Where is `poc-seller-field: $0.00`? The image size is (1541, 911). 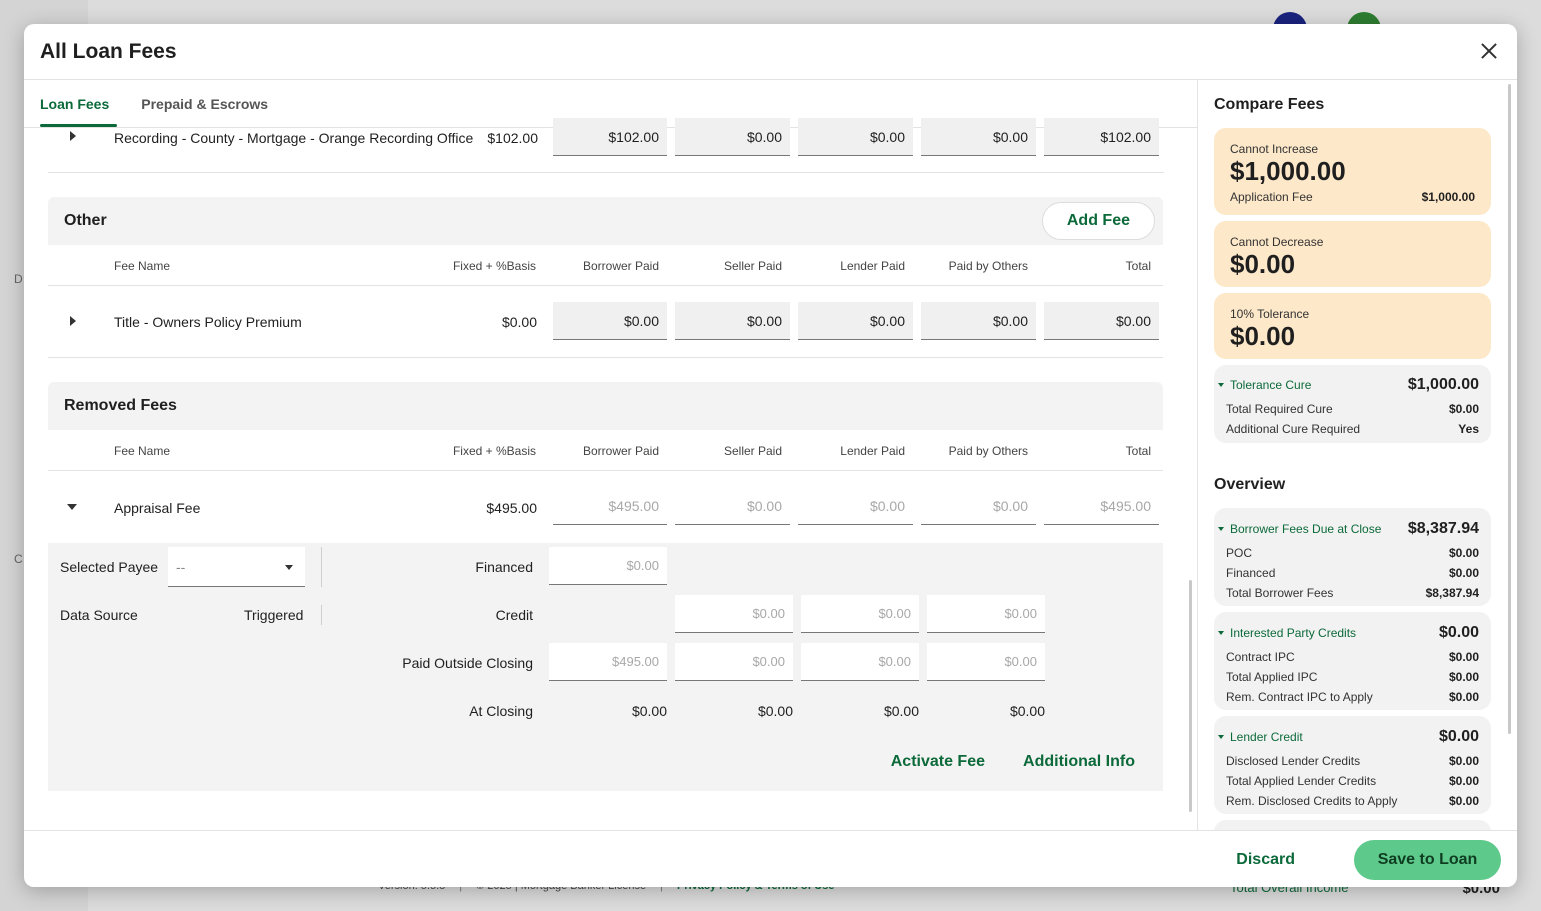
poc-seller-field: $0.00 is located at coordinates (734, 662).